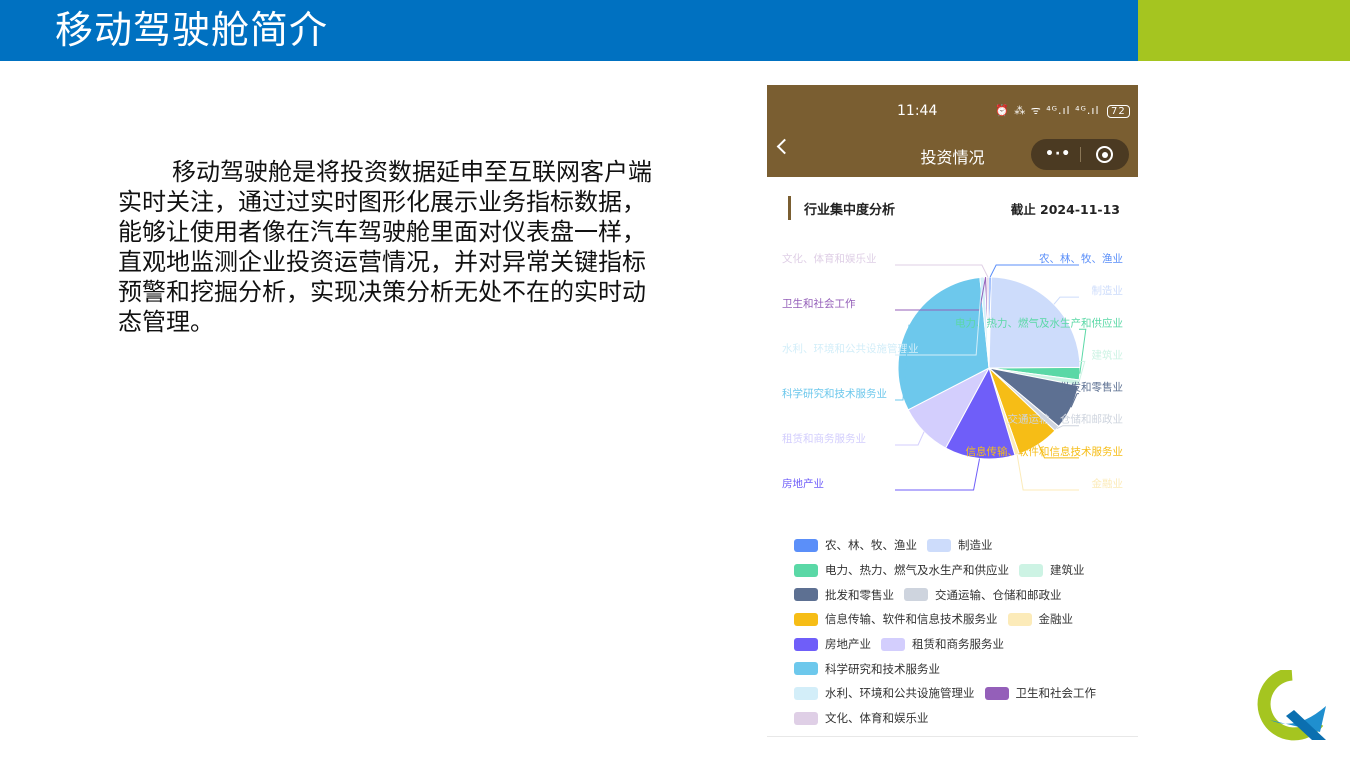 The width and height of the screenshot is (1350, 759). Describe the element at coordinates (850, 348) in the screenshot. I see `slice-label: 水利、环境和公共设施管理业` at that location.